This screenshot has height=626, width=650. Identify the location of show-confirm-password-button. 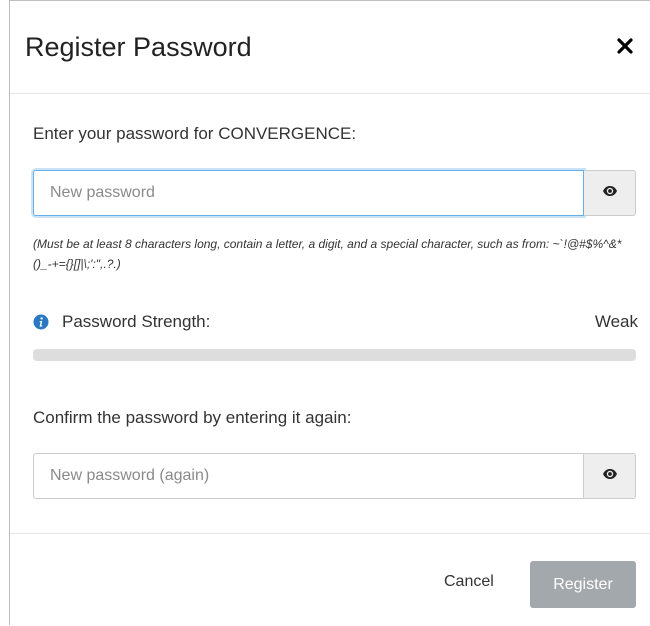
(610, 476).